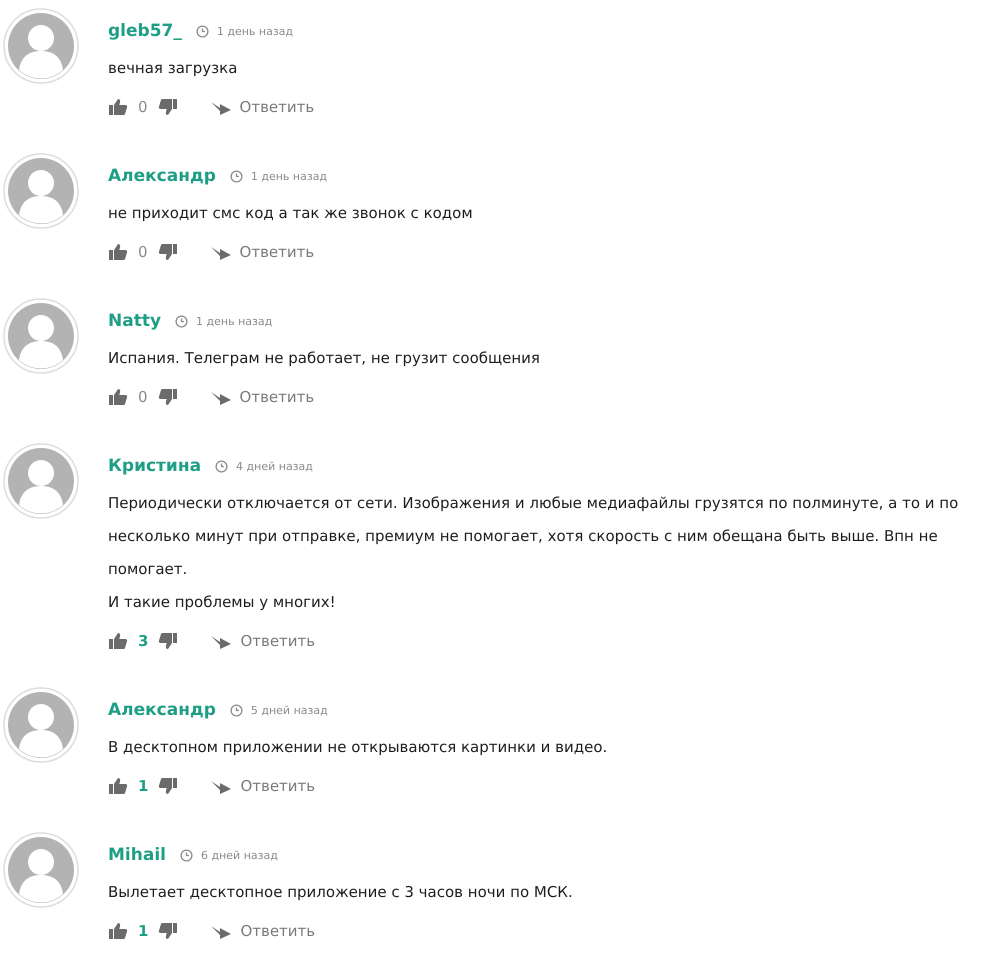 This screenshot has height=967, width=1000. Describe the element at coordinates (155, 466) in the screenshot. I see `author-name: Кристина` at that location.